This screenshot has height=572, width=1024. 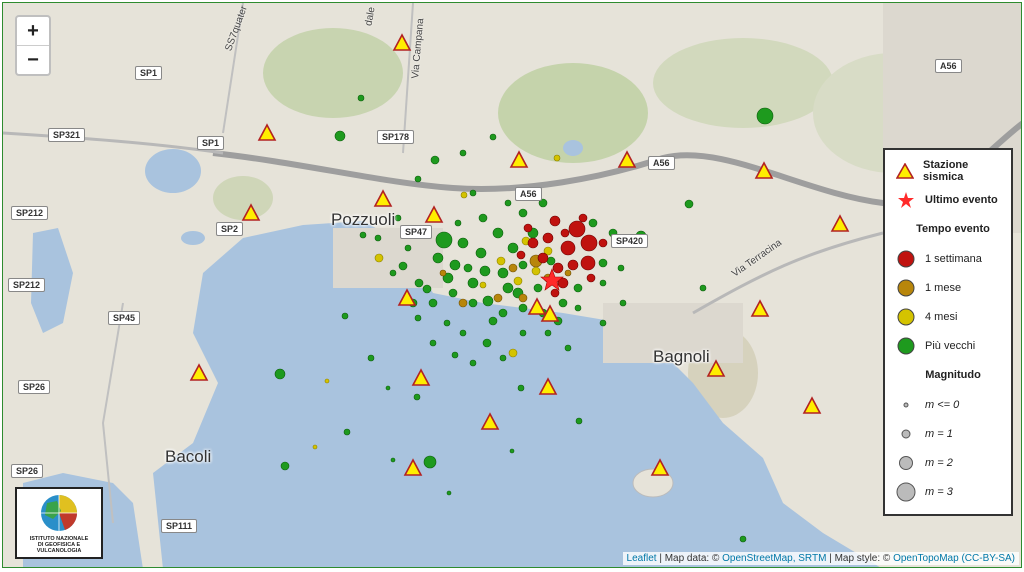 What do you see at coordinates (943, 287) in the screenshot?
I see `legend-month-label: 1 mese` at bounding box center [943, 287].